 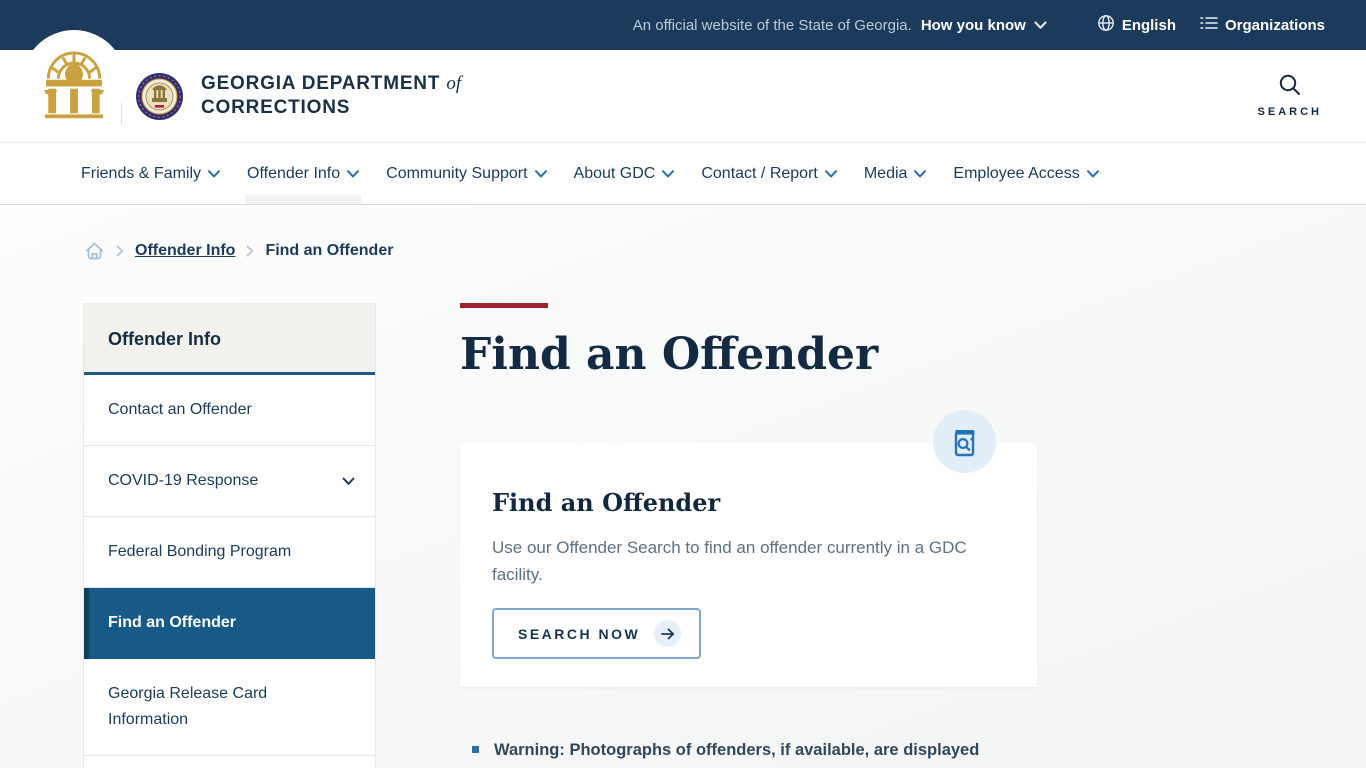 I want to click on title-accent-bar, so click(x=504, y=305).